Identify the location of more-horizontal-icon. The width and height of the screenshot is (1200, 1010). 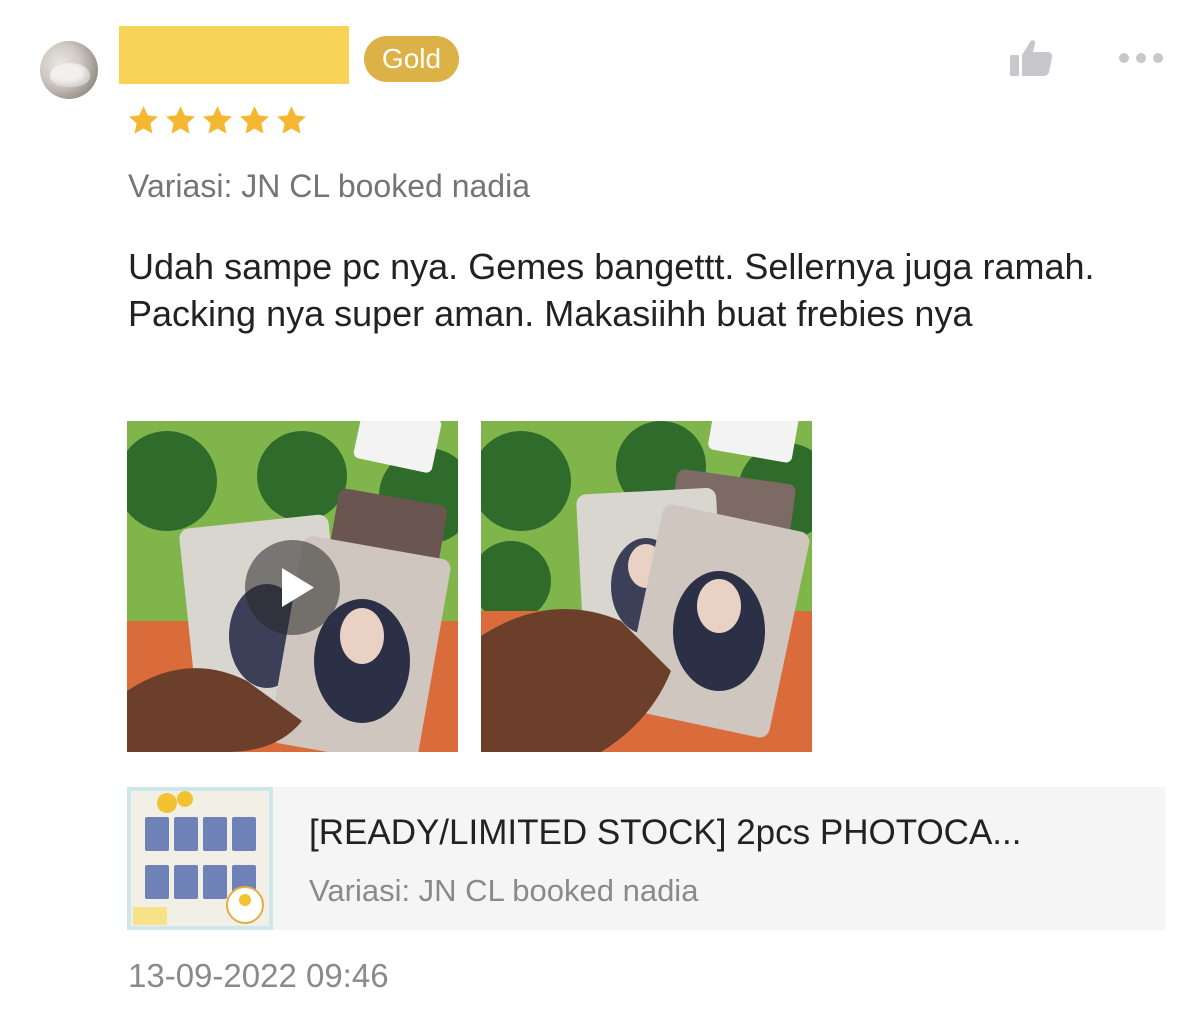
(1141, 58).